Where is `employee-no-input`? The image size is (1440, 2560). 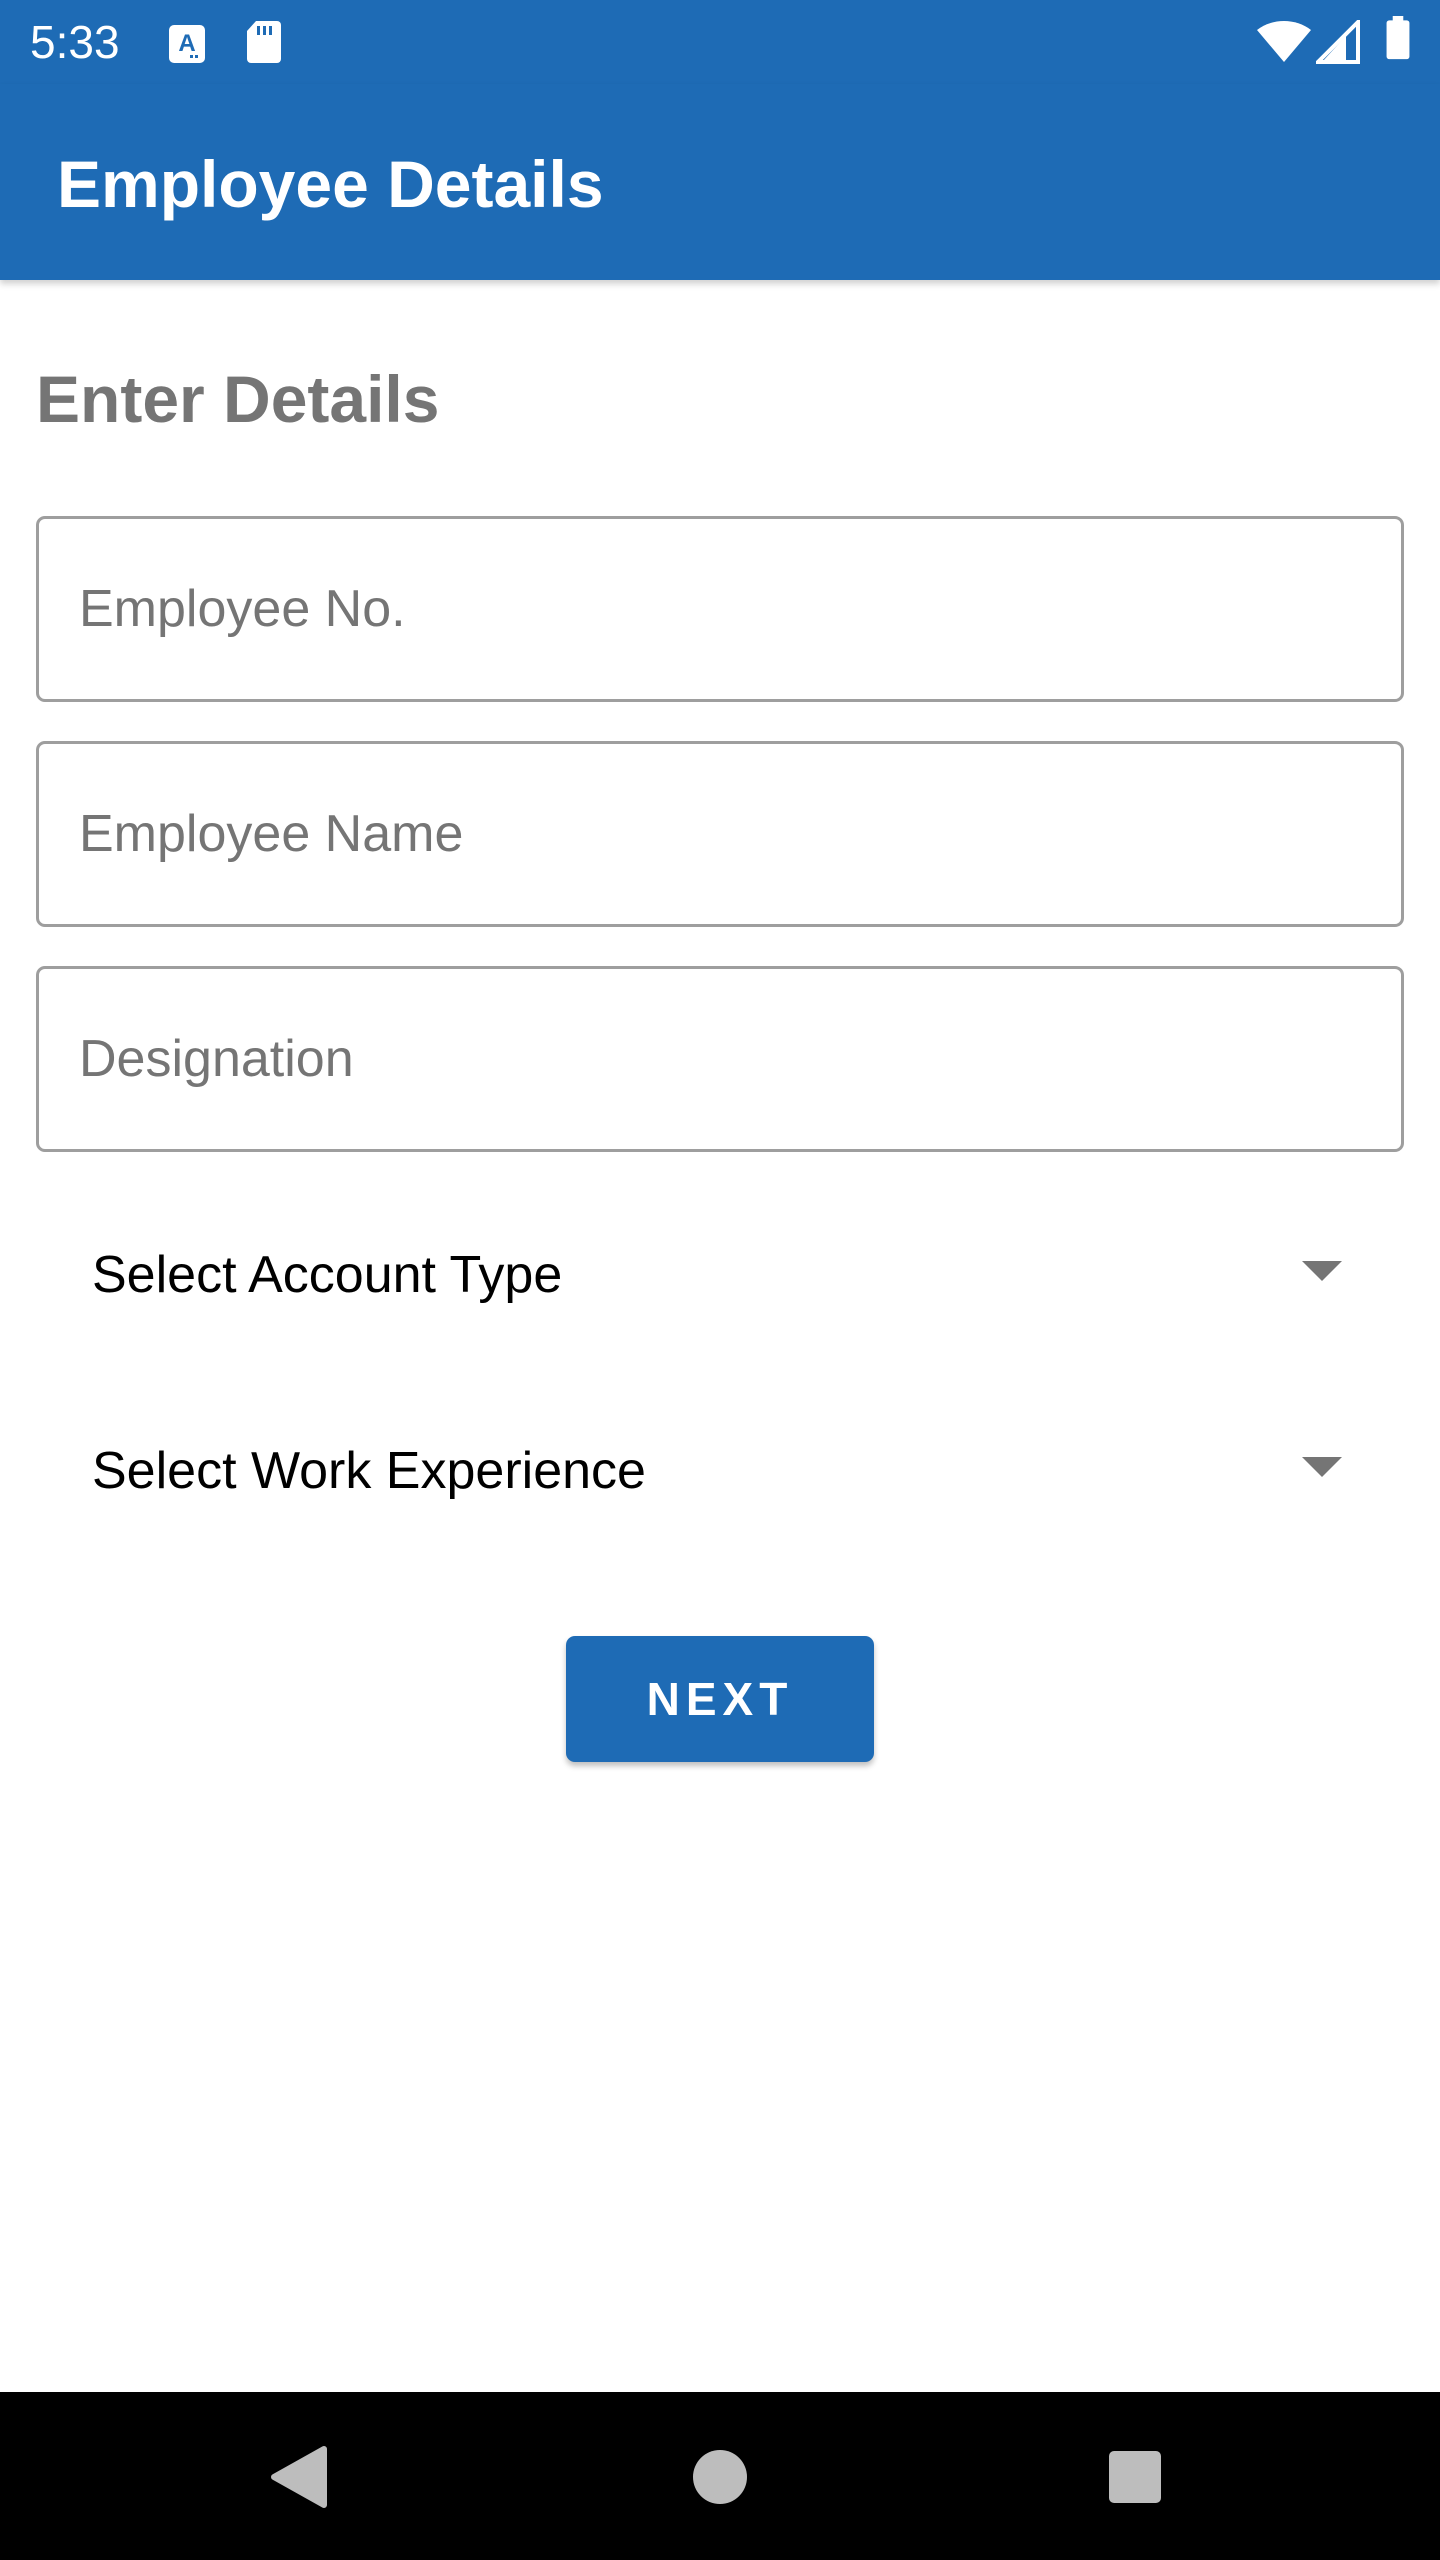
employee-no-input is located at coordinates (720, 609).